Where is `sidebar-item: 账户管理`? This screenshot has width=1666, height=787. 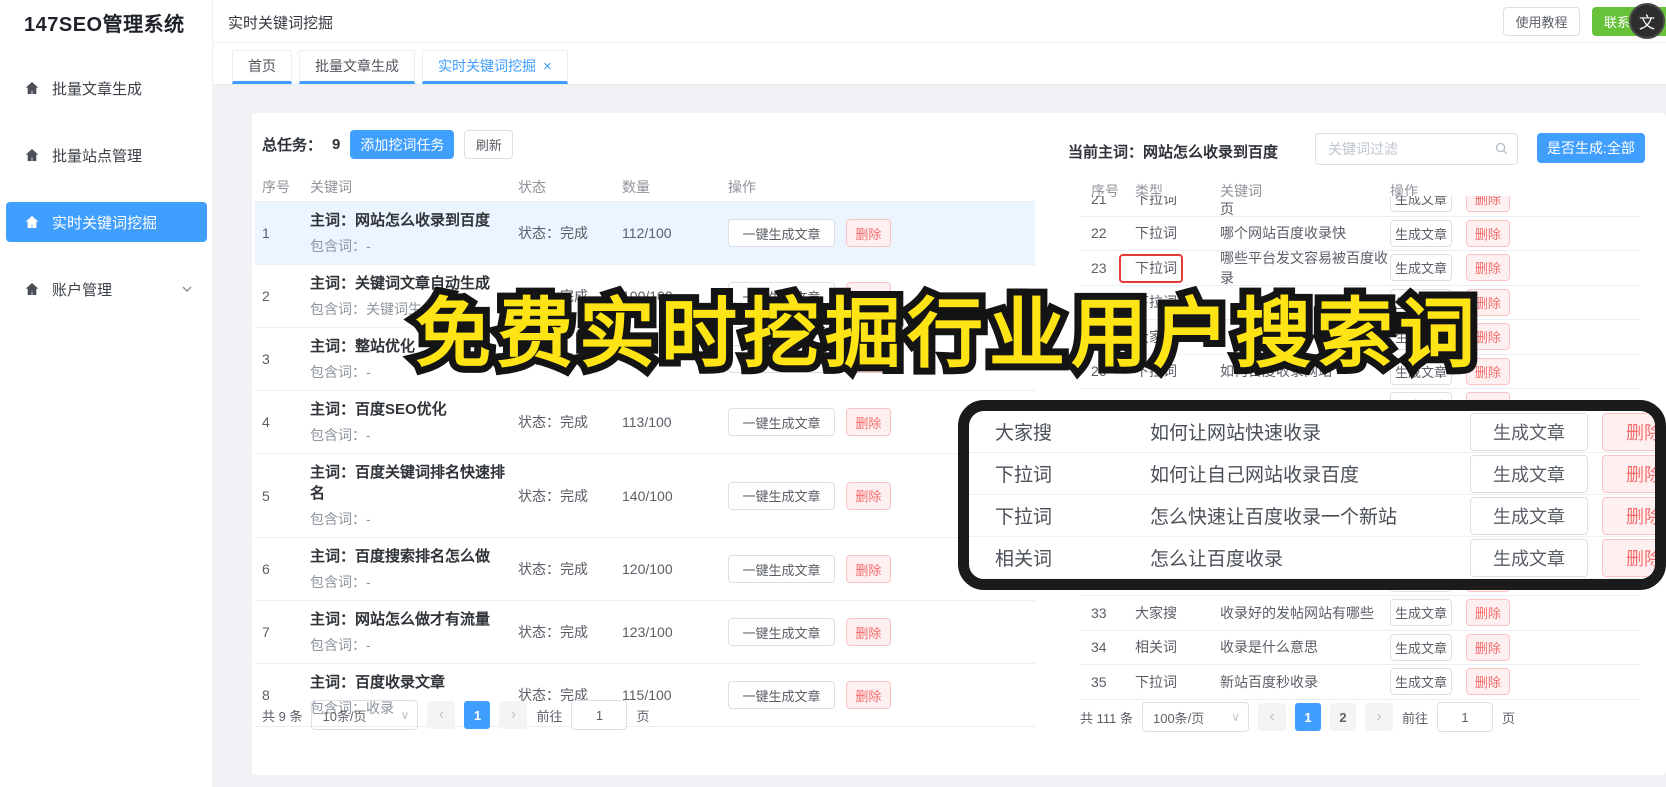 sidebar-item: 账户管理 is located at coordinates (106, 289).